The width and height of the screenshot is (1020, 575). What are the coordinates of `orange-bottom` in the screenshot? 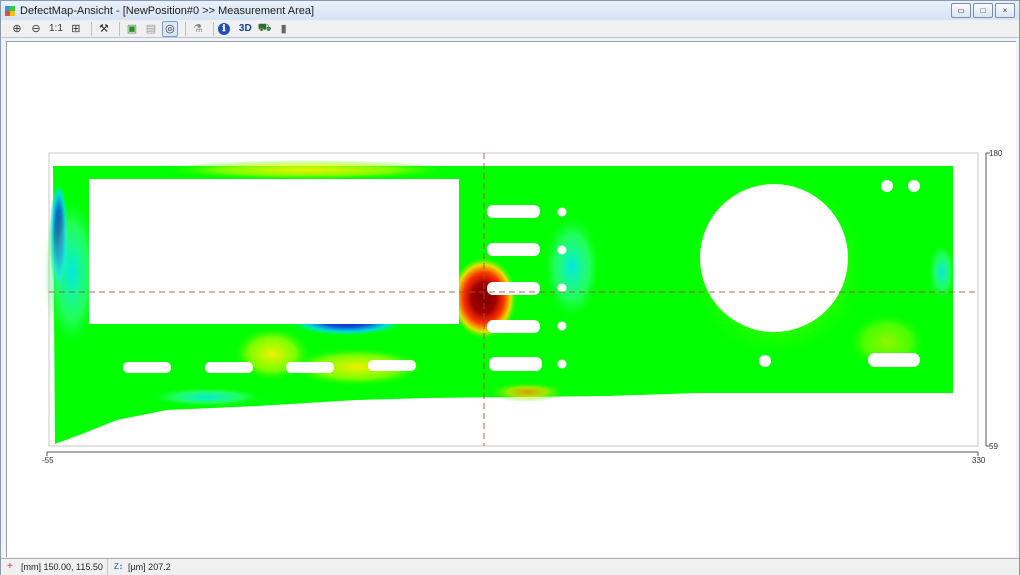 It's located at (527, 392).